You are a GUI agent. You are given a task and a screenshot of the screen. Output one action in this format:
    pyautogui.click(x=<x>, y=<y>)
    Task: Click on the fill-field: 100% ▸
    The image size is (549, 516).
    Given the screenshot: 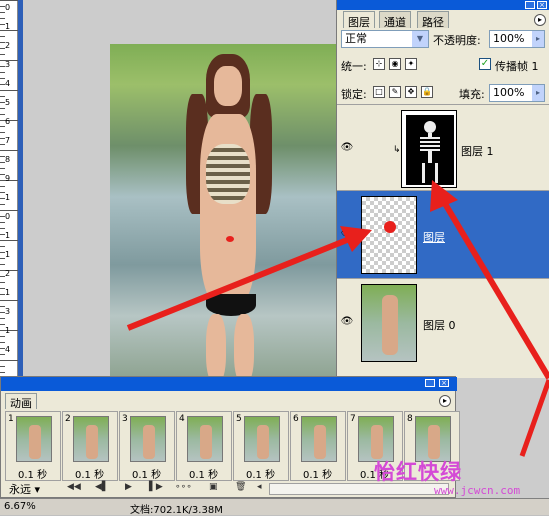 What is the action you would take?
    pyautogui.click(x=517, y=93)
    